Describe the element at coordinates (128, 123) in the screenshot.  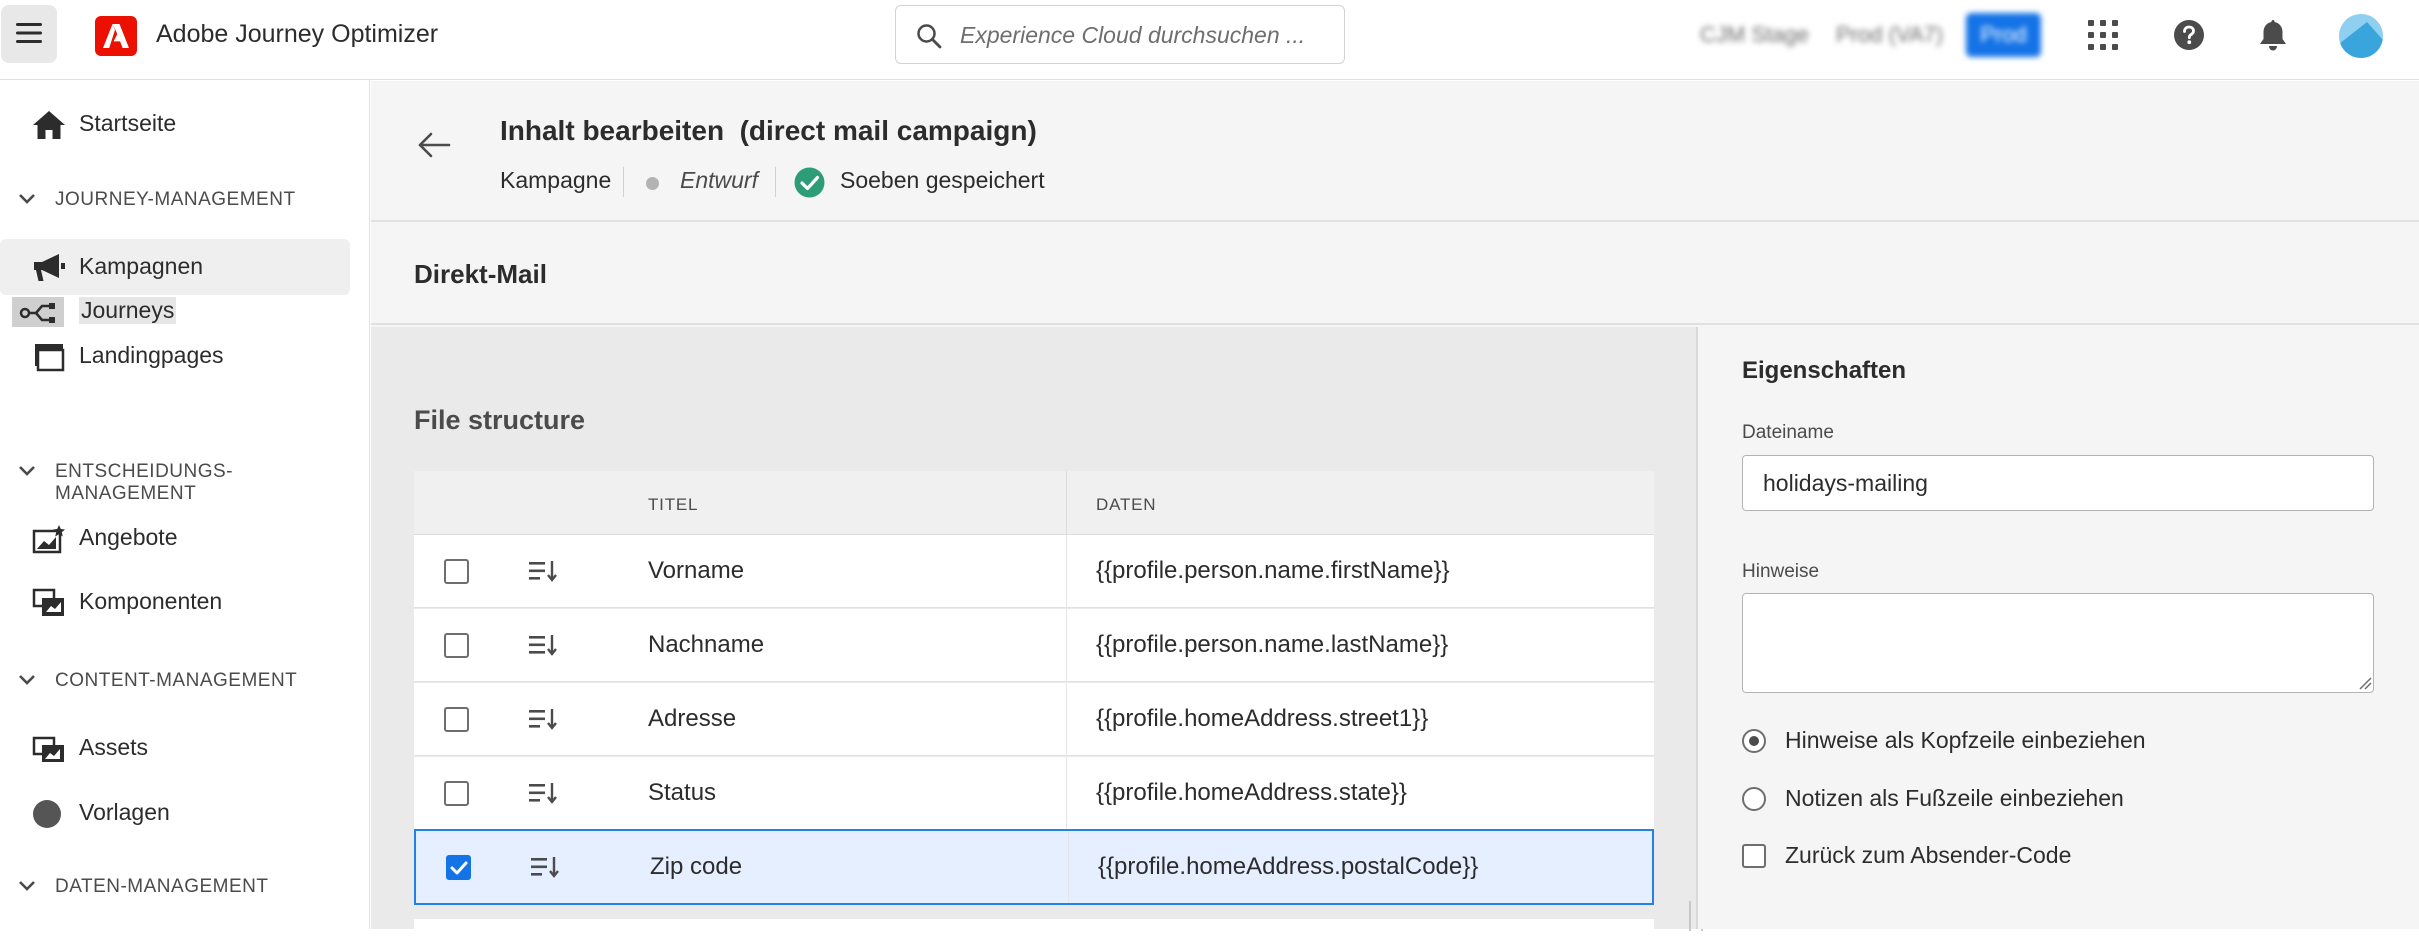
I see `sidebar-item-label: Startseite` at that location.